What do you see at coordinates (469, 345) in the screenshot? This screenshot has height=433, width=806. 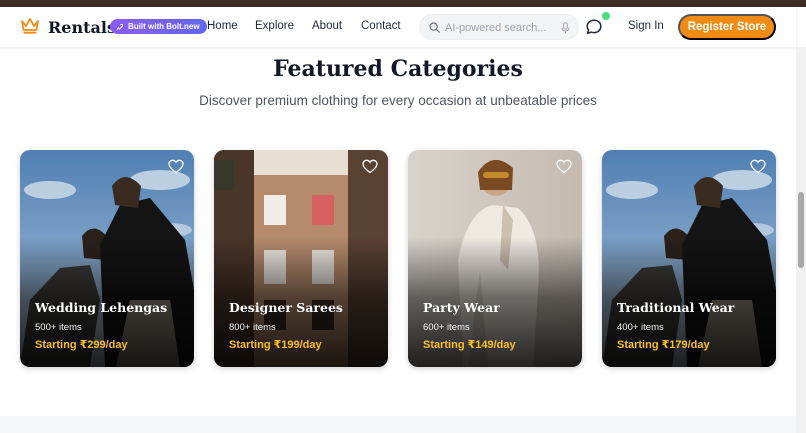 I see `category-price: Starting ₹149/day` at bounding box center [469, 345].